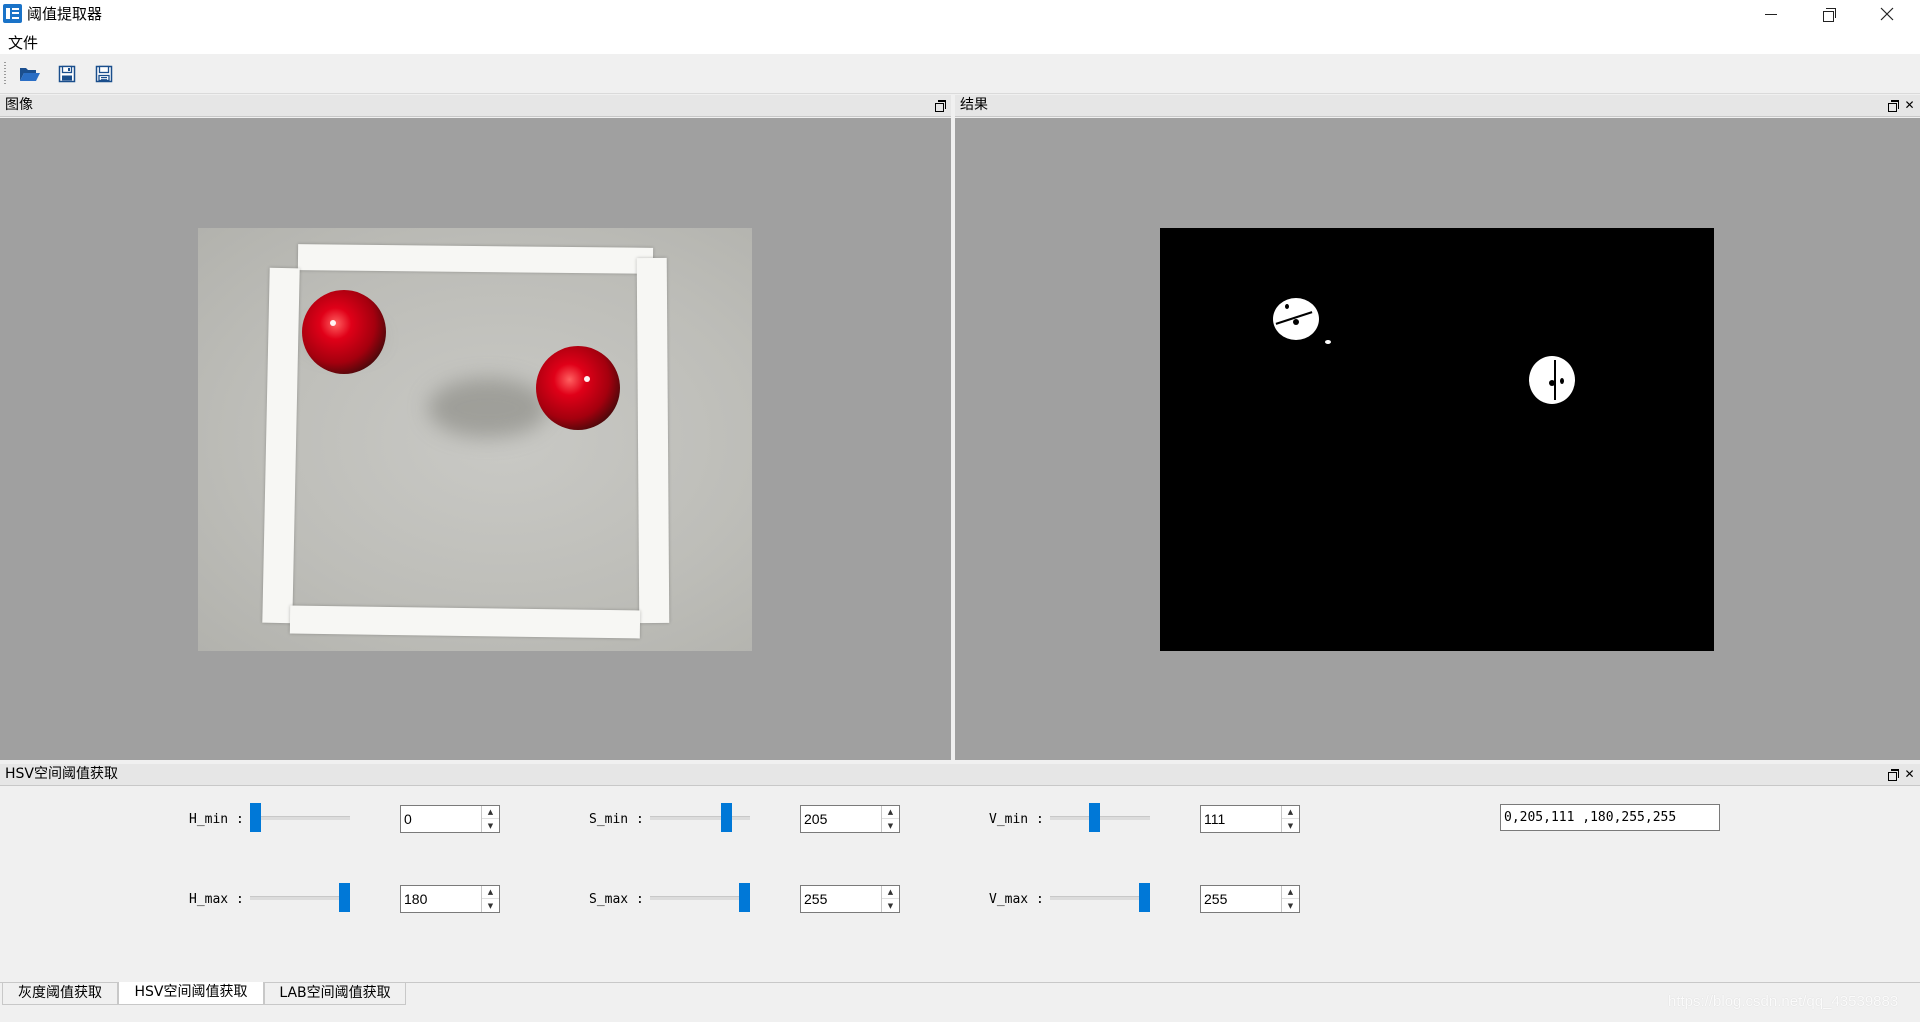  I want to click on save-as-button, so click(104, 74).